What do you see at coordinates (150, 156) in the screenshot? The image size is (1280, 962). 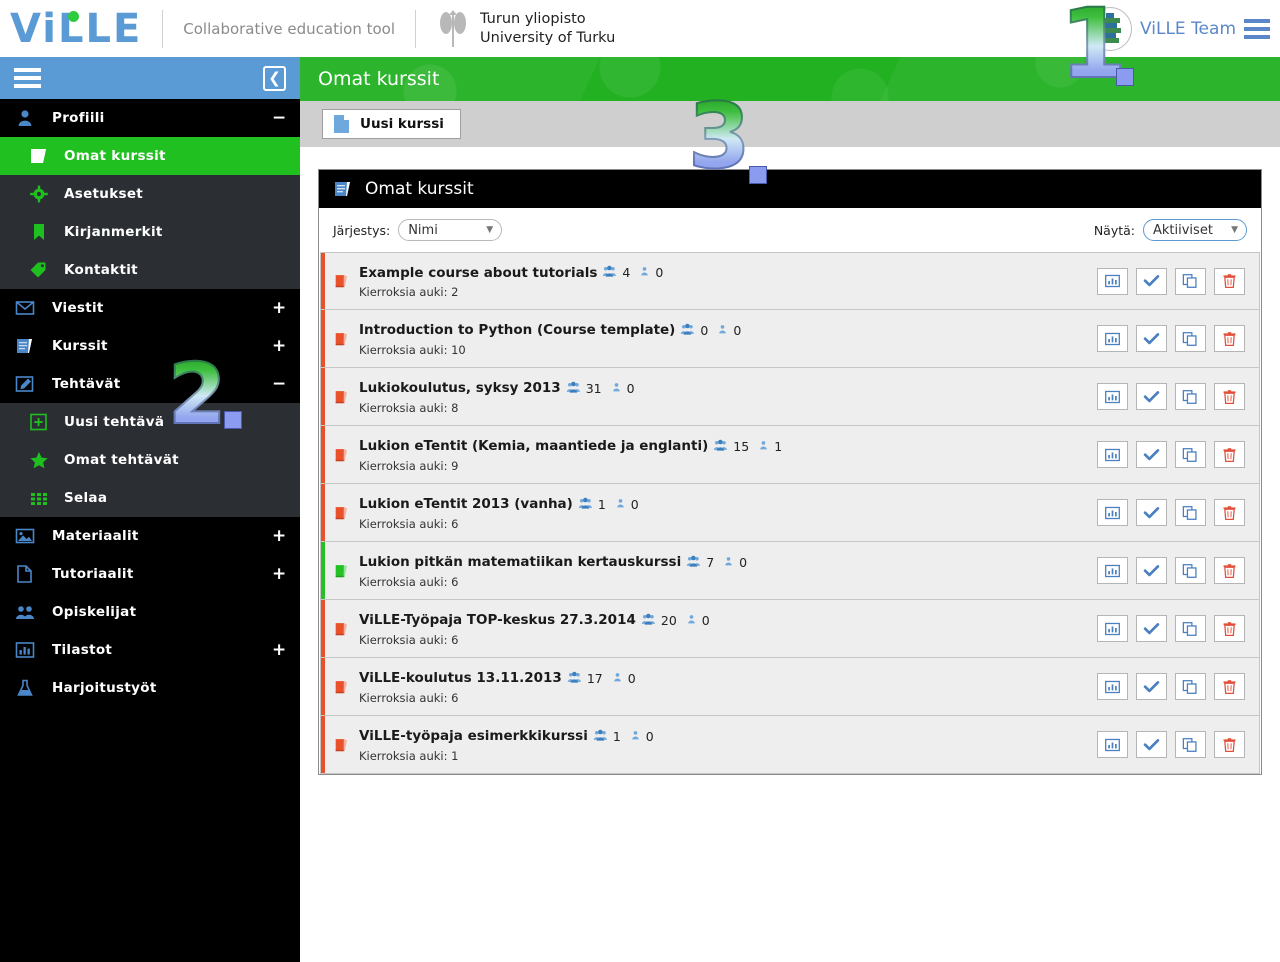 I see `sidebar-item-omat-kurssit: Omat kurssit` at bounding box center [150, 156].